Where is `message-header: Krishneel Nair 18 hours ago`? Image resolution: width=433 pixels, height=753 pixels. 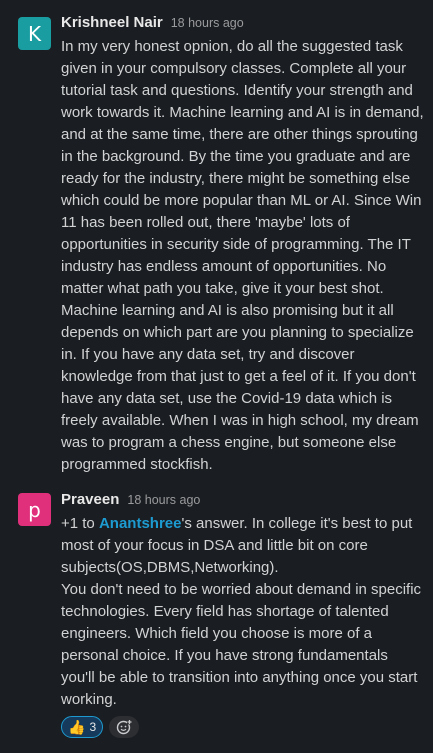
message-header: Krishneel Nair 18 hours ago is located at coordinates (243, 25).